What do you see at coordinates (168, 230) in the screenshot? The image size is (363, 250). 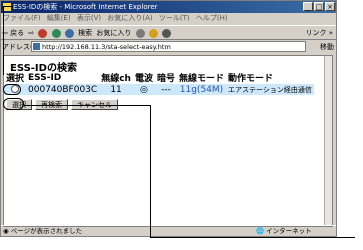 I see `status-bar: ◉ ページが表示されました 🌐 インターネット` at bounding box center [168, 230].